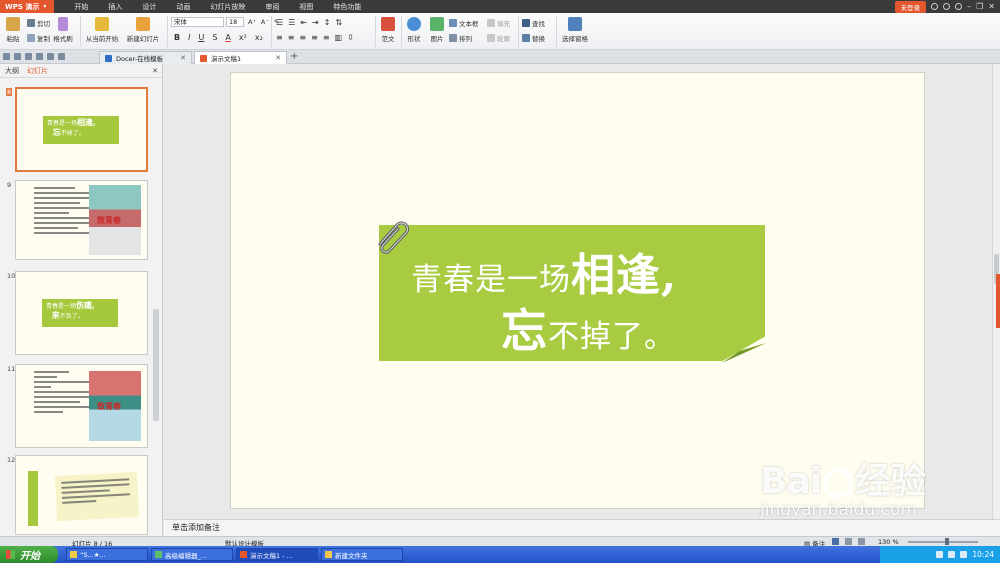 This screenshot has height=563, width=1000. I want to click on restore-icon: ❐, so click(979, 6).